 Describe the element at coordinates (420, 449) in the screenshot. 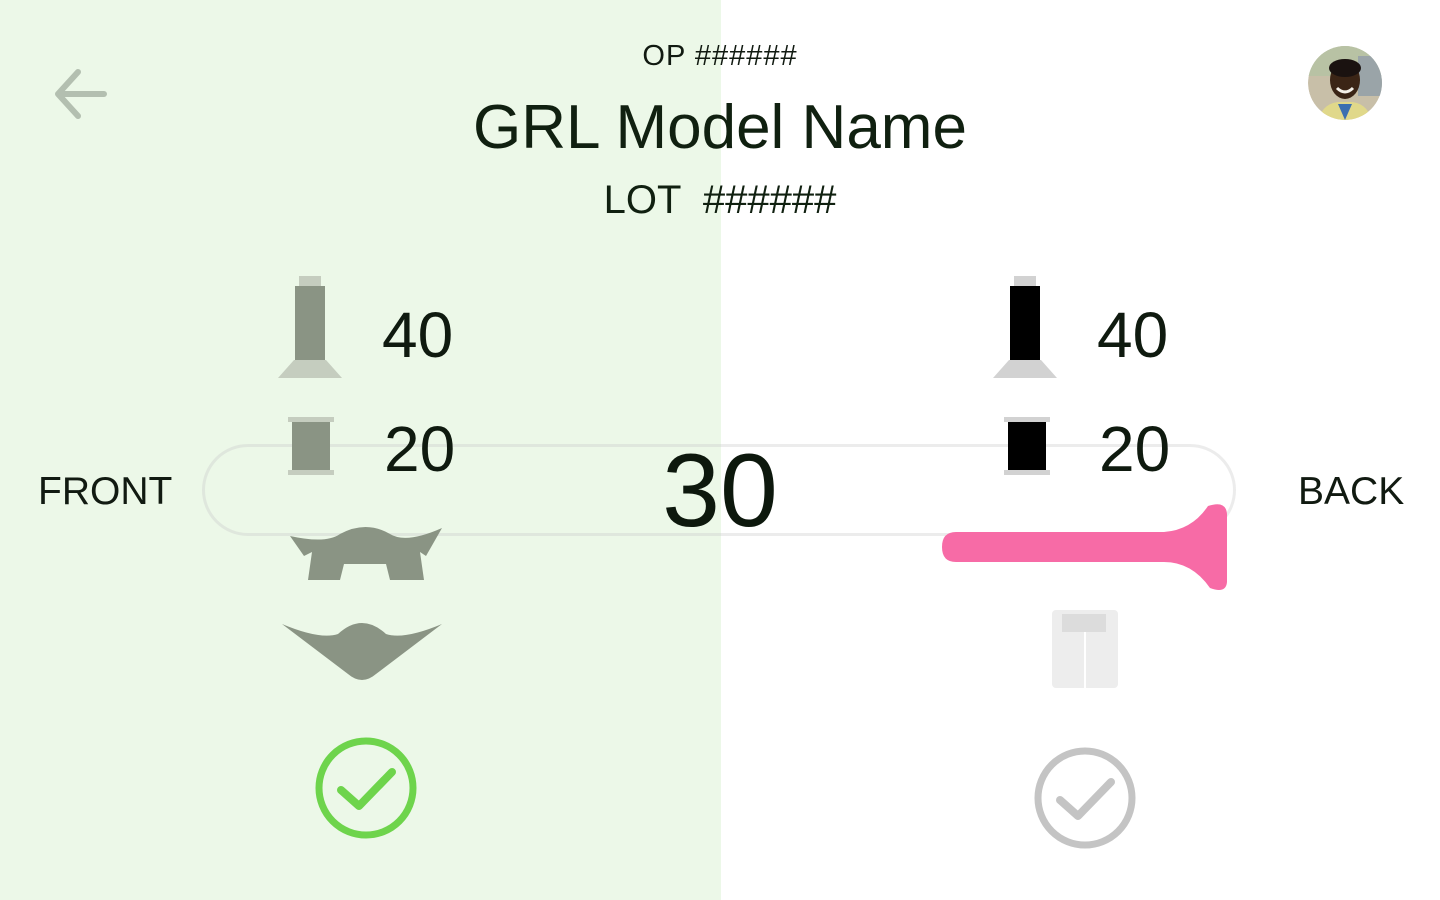

I see `front-bobbin-thread-value: 20` at that location.